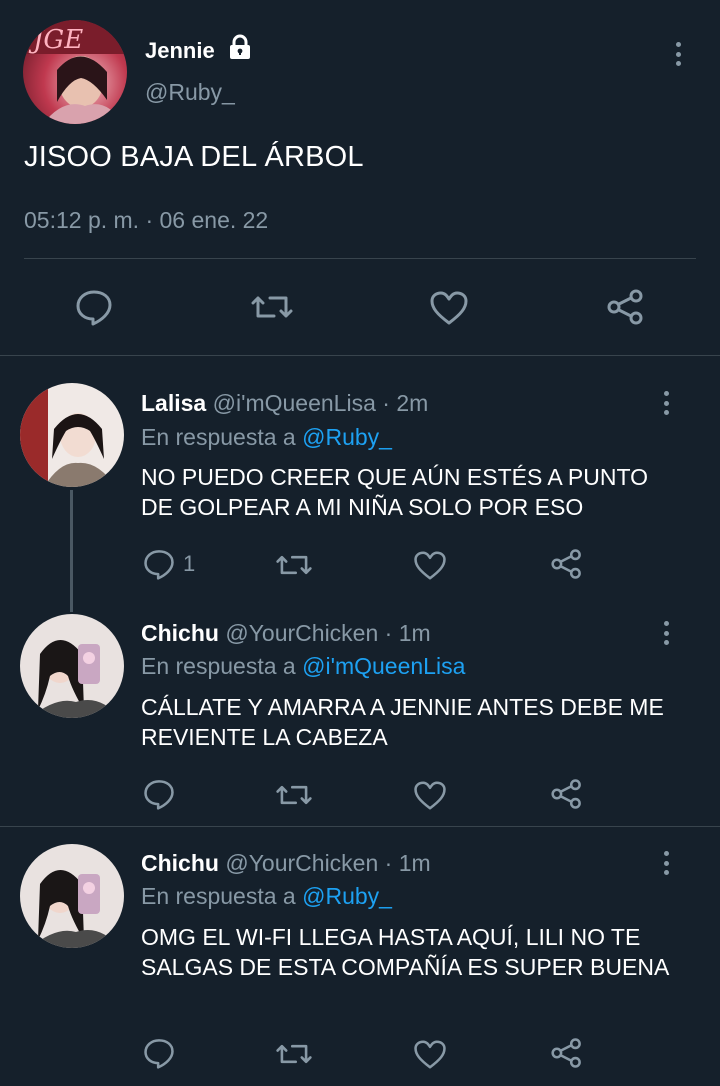 This screenshot has width=720, height=1086. Describe the element at coordinates (180, 51) in the screenshot. I see `display-name: Jennie` at that location.